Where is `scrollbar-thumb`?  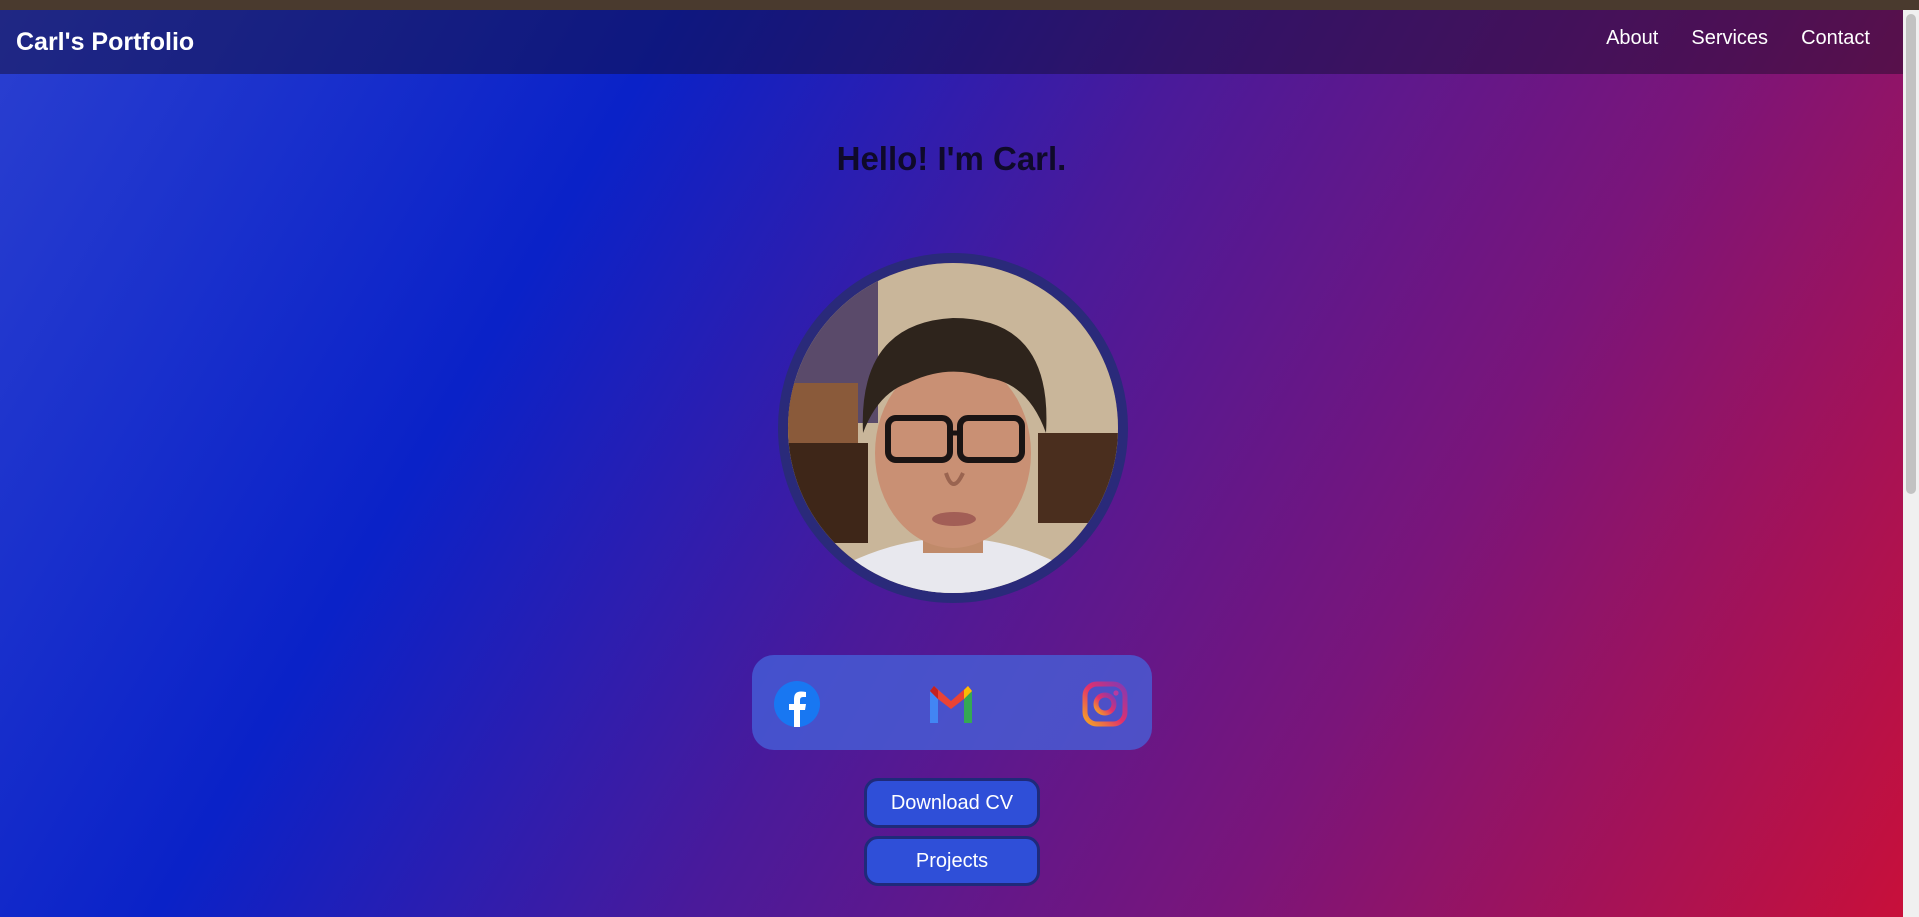
scrollbar-thumb is located at coordinates (1911, 254).